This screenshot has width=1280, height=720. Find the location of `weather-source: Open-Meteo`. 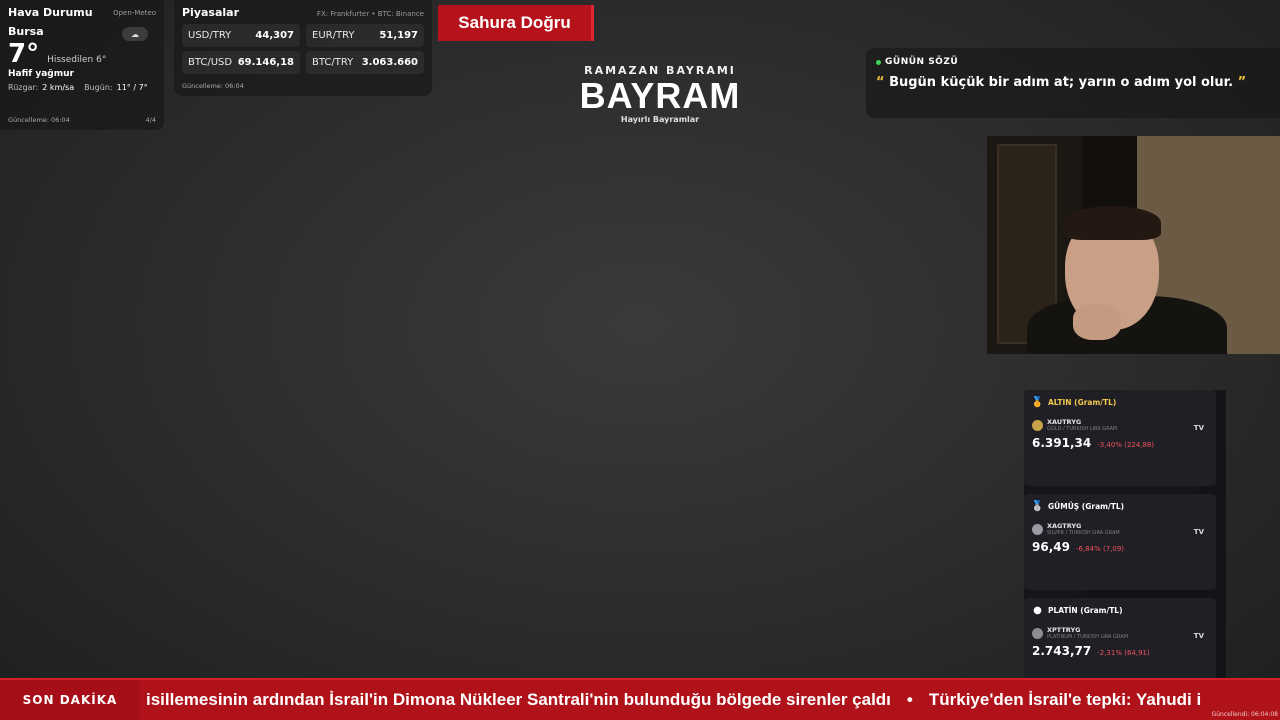

weather-source: Open-Meteo is located at coordinates (134, 13).